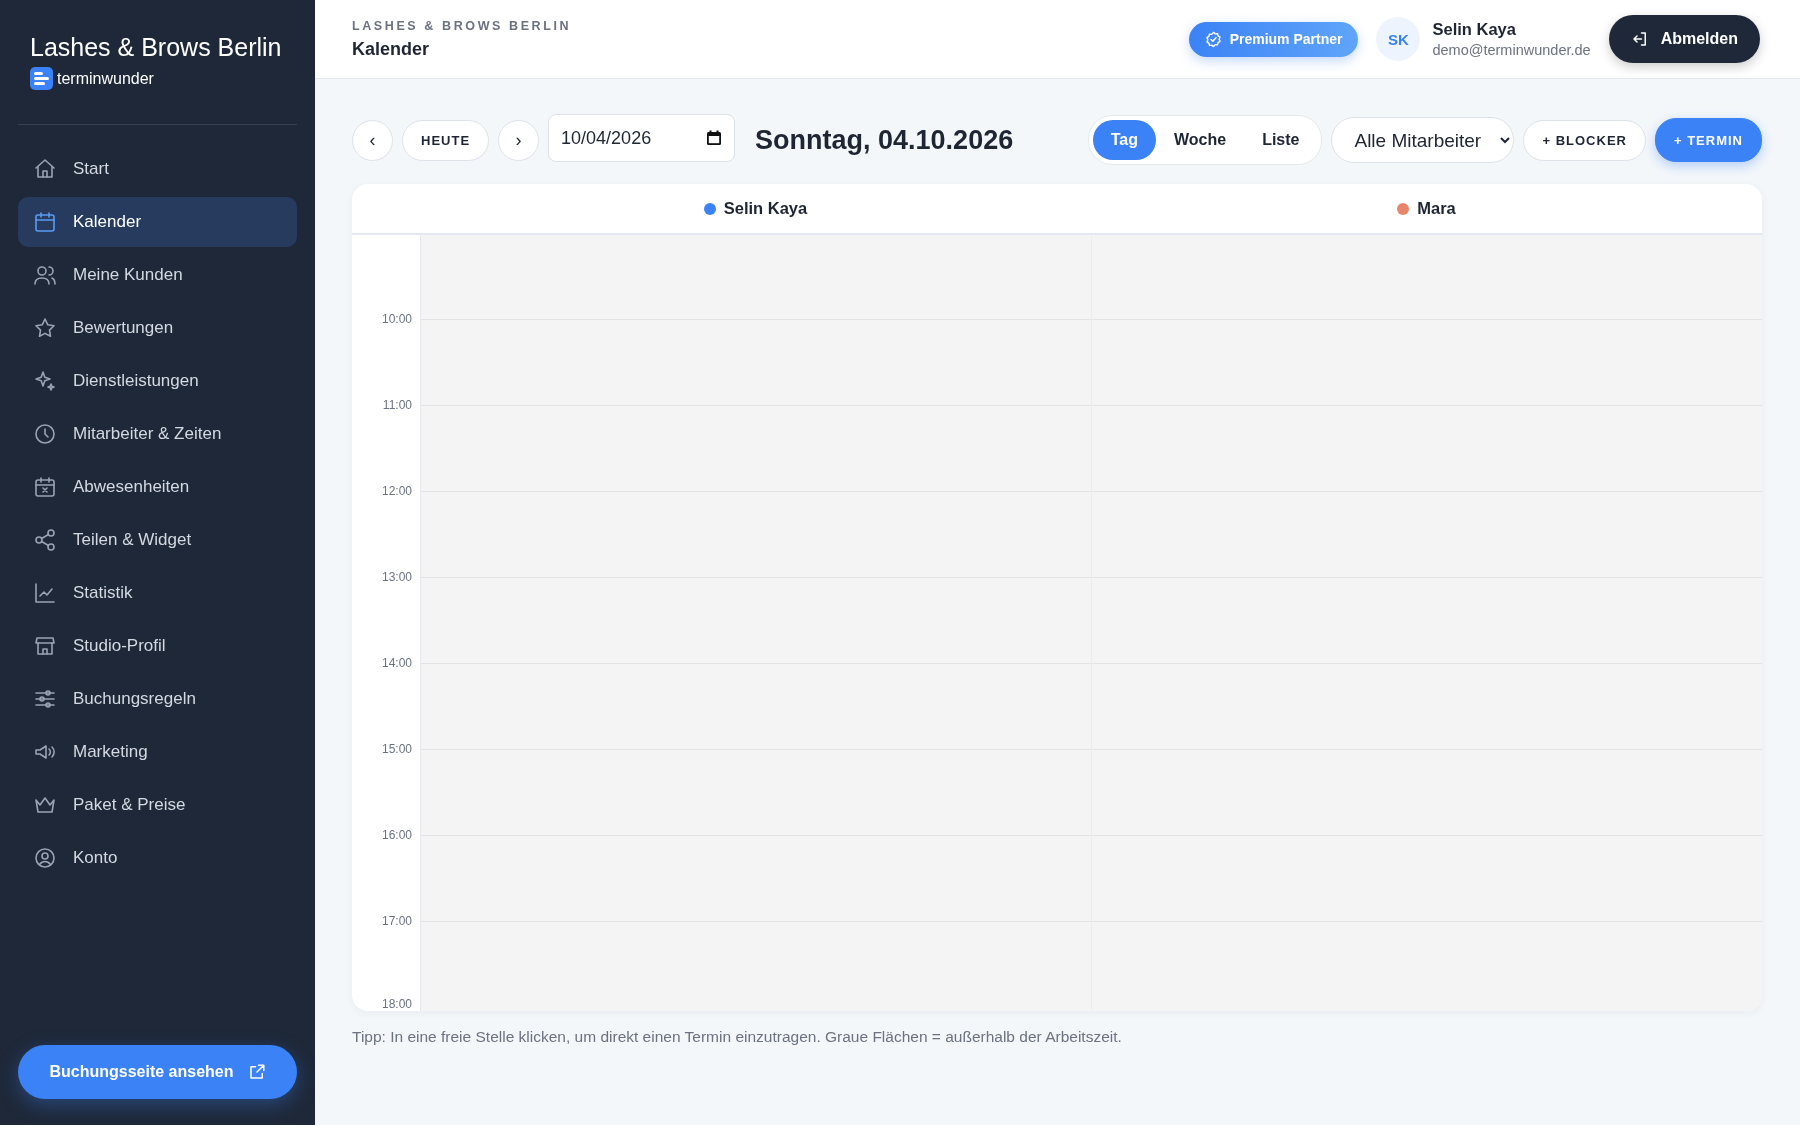  I want to click on home-icon, so click(45, 169).